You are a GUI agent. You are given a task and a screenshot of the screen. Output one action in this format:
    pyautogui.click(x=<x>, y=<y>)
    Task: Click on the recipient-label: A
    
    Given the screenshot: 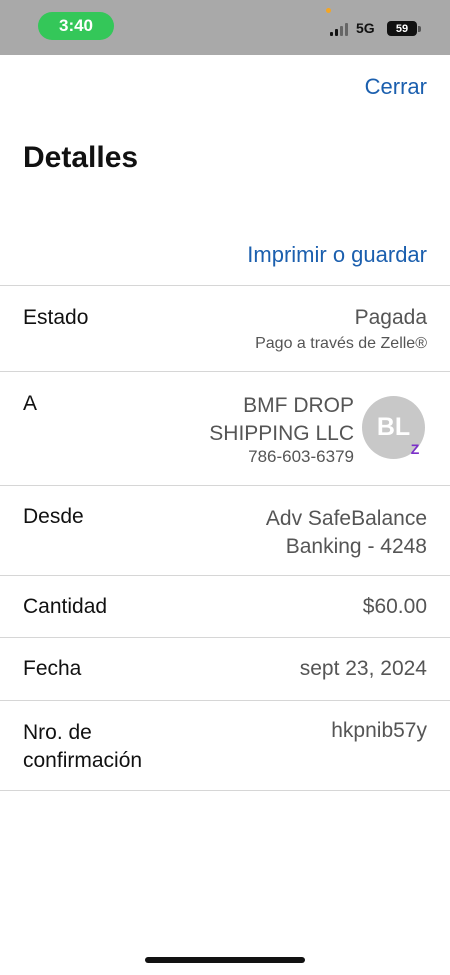 What is the action you would take?
    pyautogui.click(x=30, y=403)
    